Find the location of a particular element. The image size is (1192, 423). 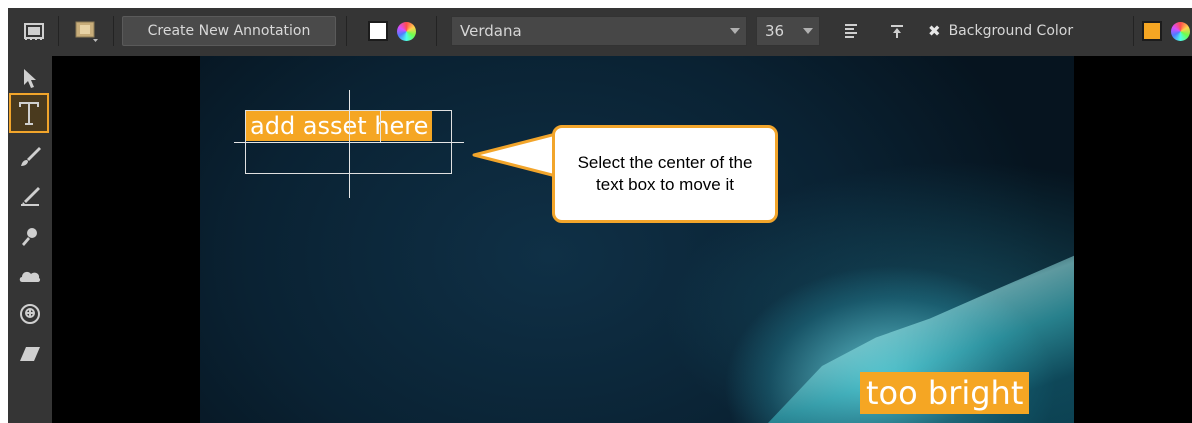

eraser-icon is located at coordinates (30, 354).